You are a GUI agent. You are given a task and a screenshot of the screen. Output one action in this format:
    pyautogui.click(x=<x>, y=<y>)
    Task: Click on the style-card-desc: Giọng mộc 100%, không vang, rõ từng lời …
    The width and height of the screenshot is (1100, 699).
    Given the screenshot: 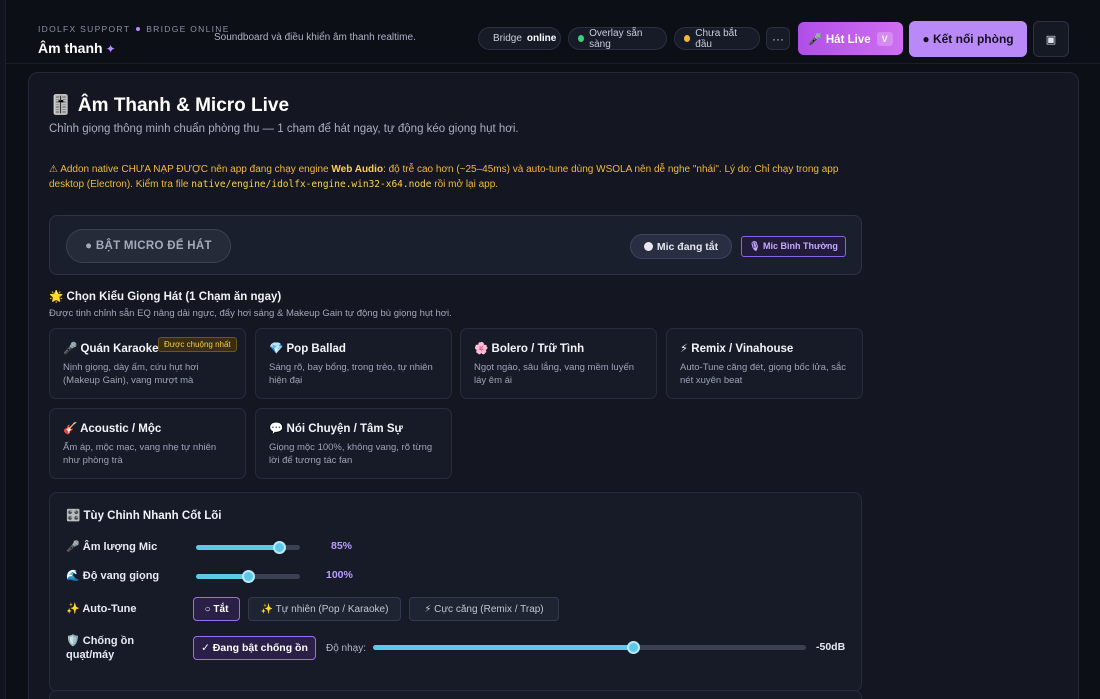 What is the action you would take?
    pyautogui.click(x=351, y=454)
    